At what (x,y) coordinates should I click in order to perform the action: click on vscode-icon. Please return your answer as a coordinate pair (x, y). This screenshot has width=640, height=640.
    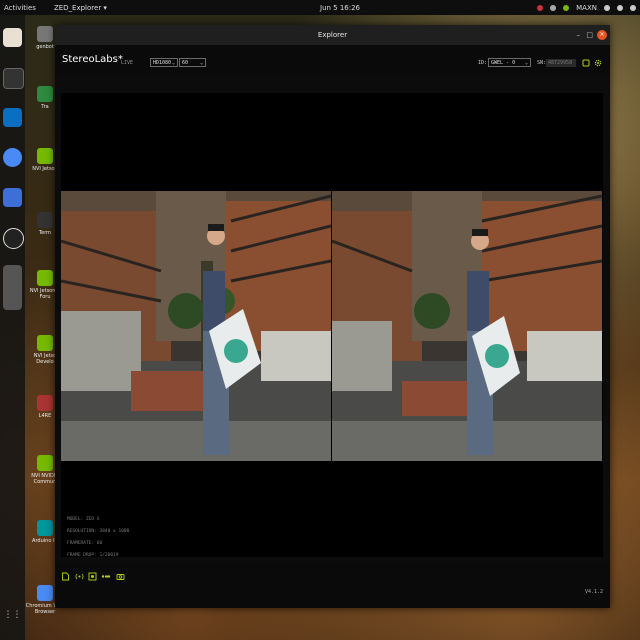
    Looking at the image, I should click on (12, 117).